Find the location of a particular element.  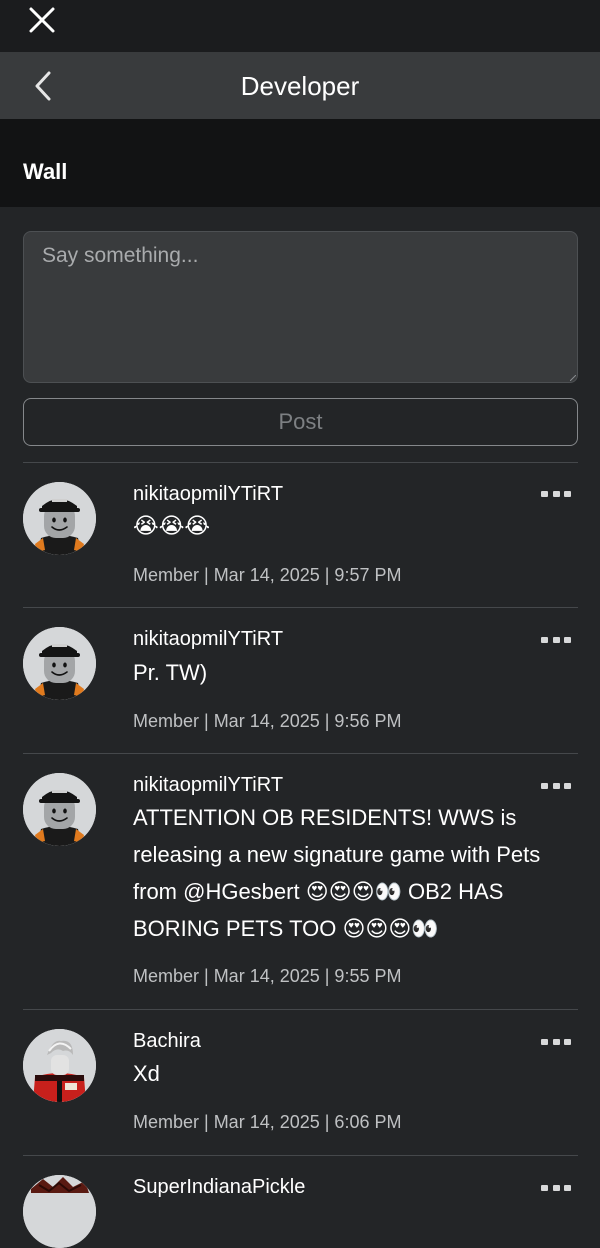

post-meta: Member | Mar 14, 2025 | 6:06 PM is located at coordinates (267, 1122).